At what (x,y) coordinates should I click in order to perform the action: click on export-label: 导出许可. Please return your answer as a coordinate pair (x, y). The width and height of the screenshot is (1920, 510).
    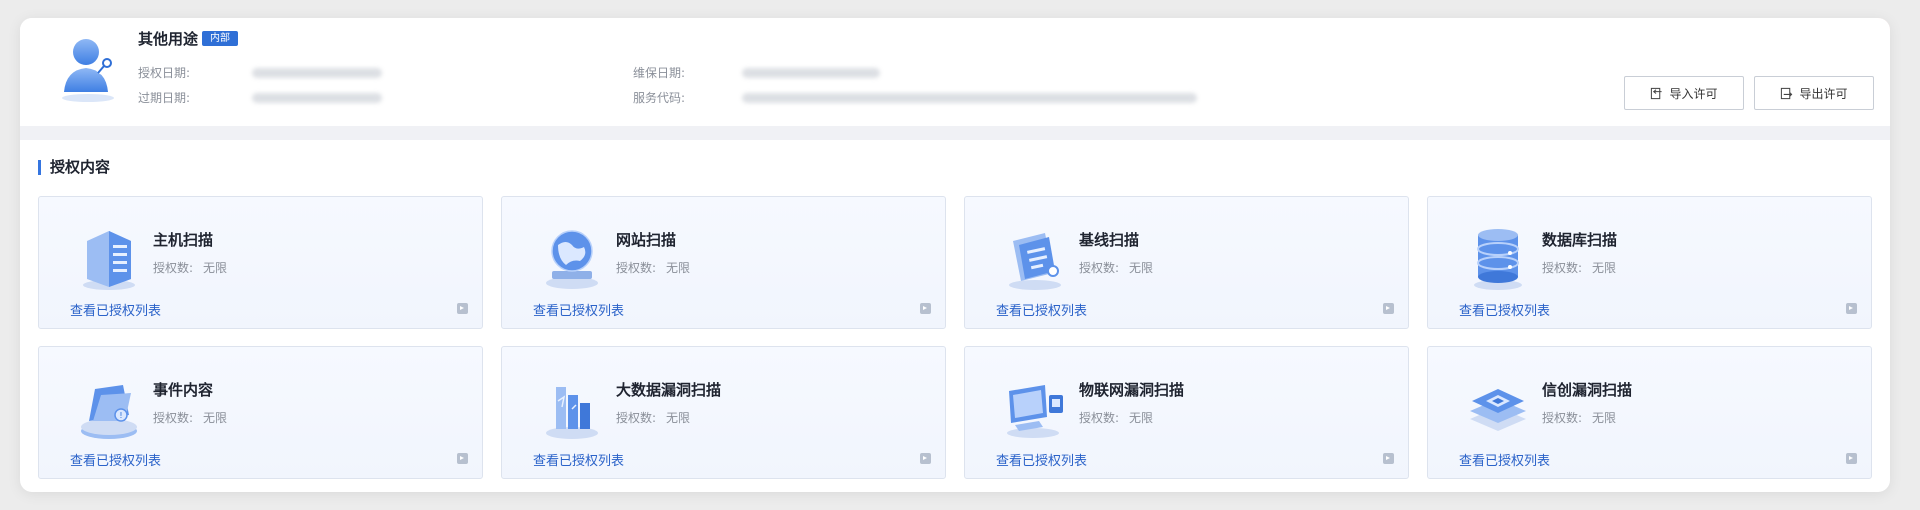
    Looking at the image, I should click on (1823, 93).